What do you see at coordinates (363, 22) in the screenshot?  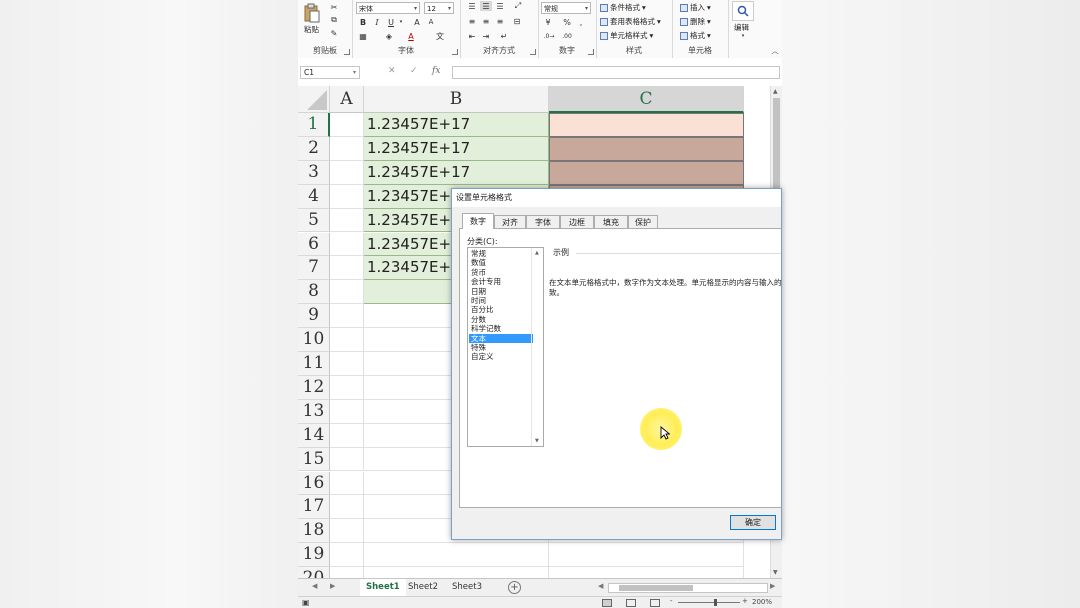 I see `bold-button: B` at bounding box center [363, 22].